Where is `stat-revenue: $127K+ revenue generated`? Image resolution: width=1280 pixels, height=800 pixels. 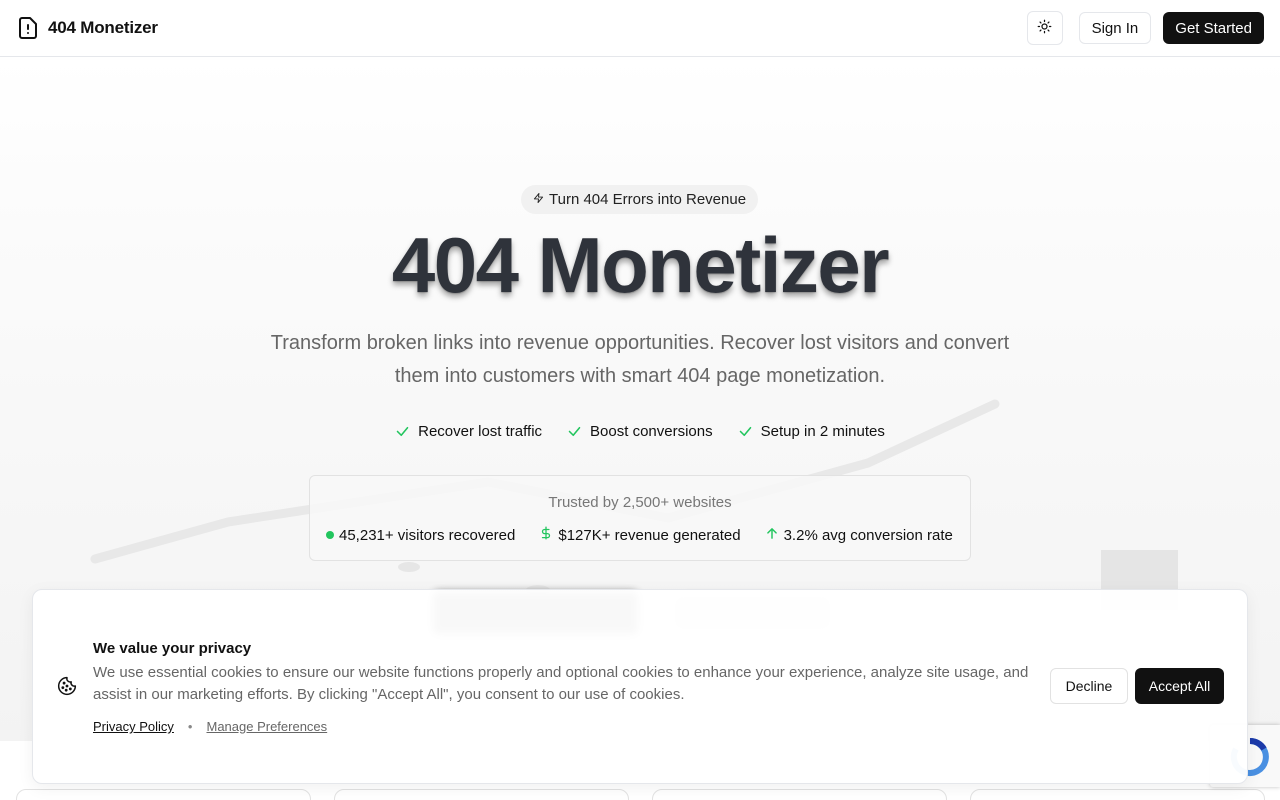 stat-revenue: $127K+ revenue generated is located at coordinates (640, 535).